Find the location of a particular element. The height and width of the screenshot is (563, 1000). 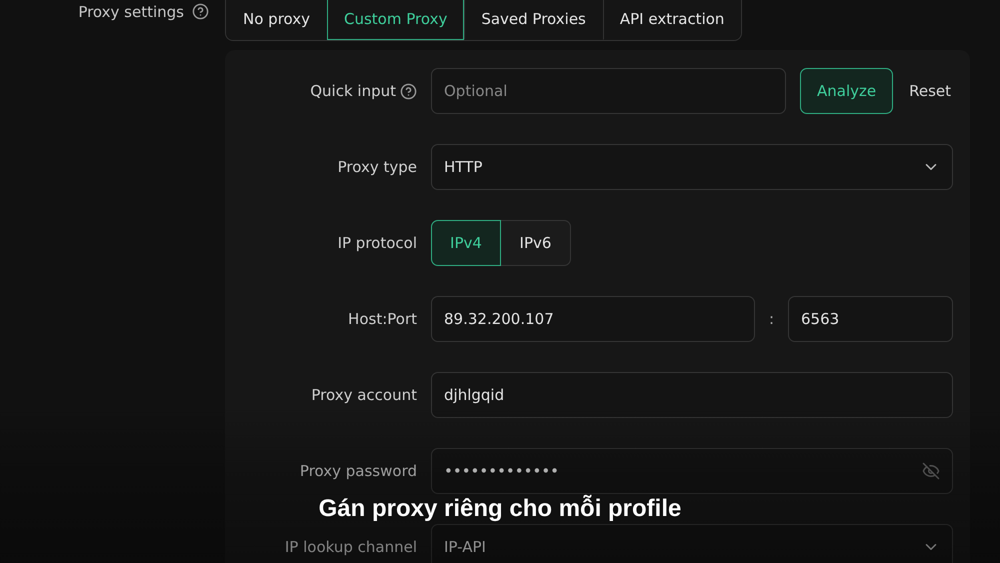

reset-button: Reset is located at coordinates (930, 91).